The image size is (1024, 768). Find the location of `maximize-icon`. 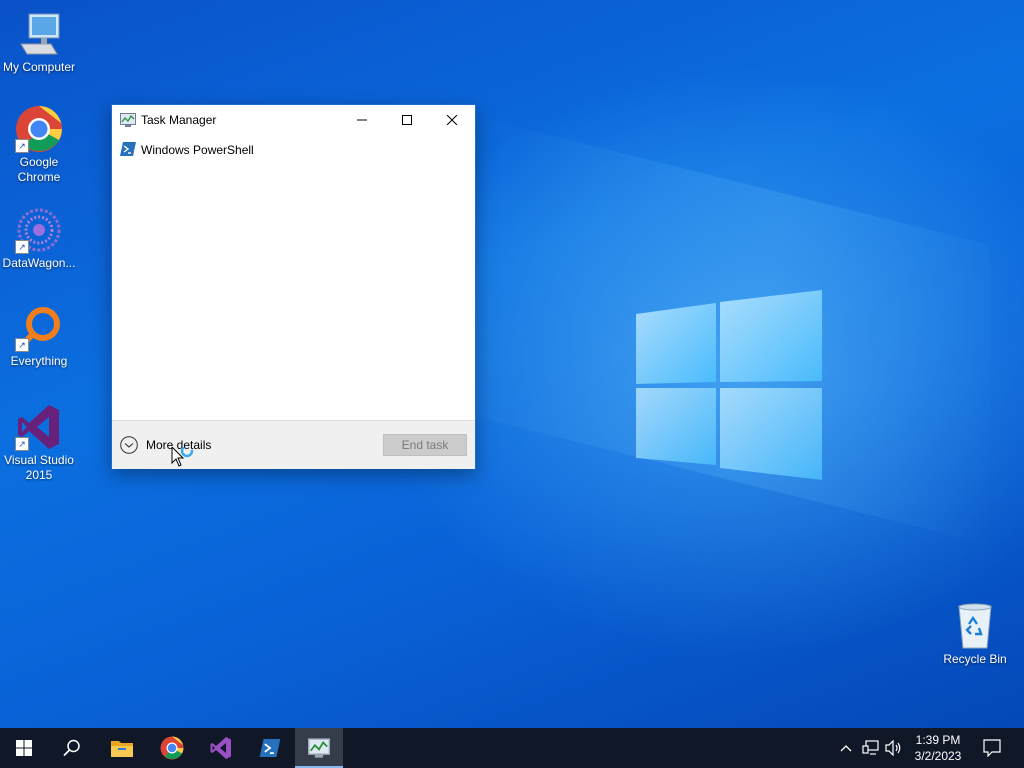

maximize-icon is located at coordinates (406, 120).